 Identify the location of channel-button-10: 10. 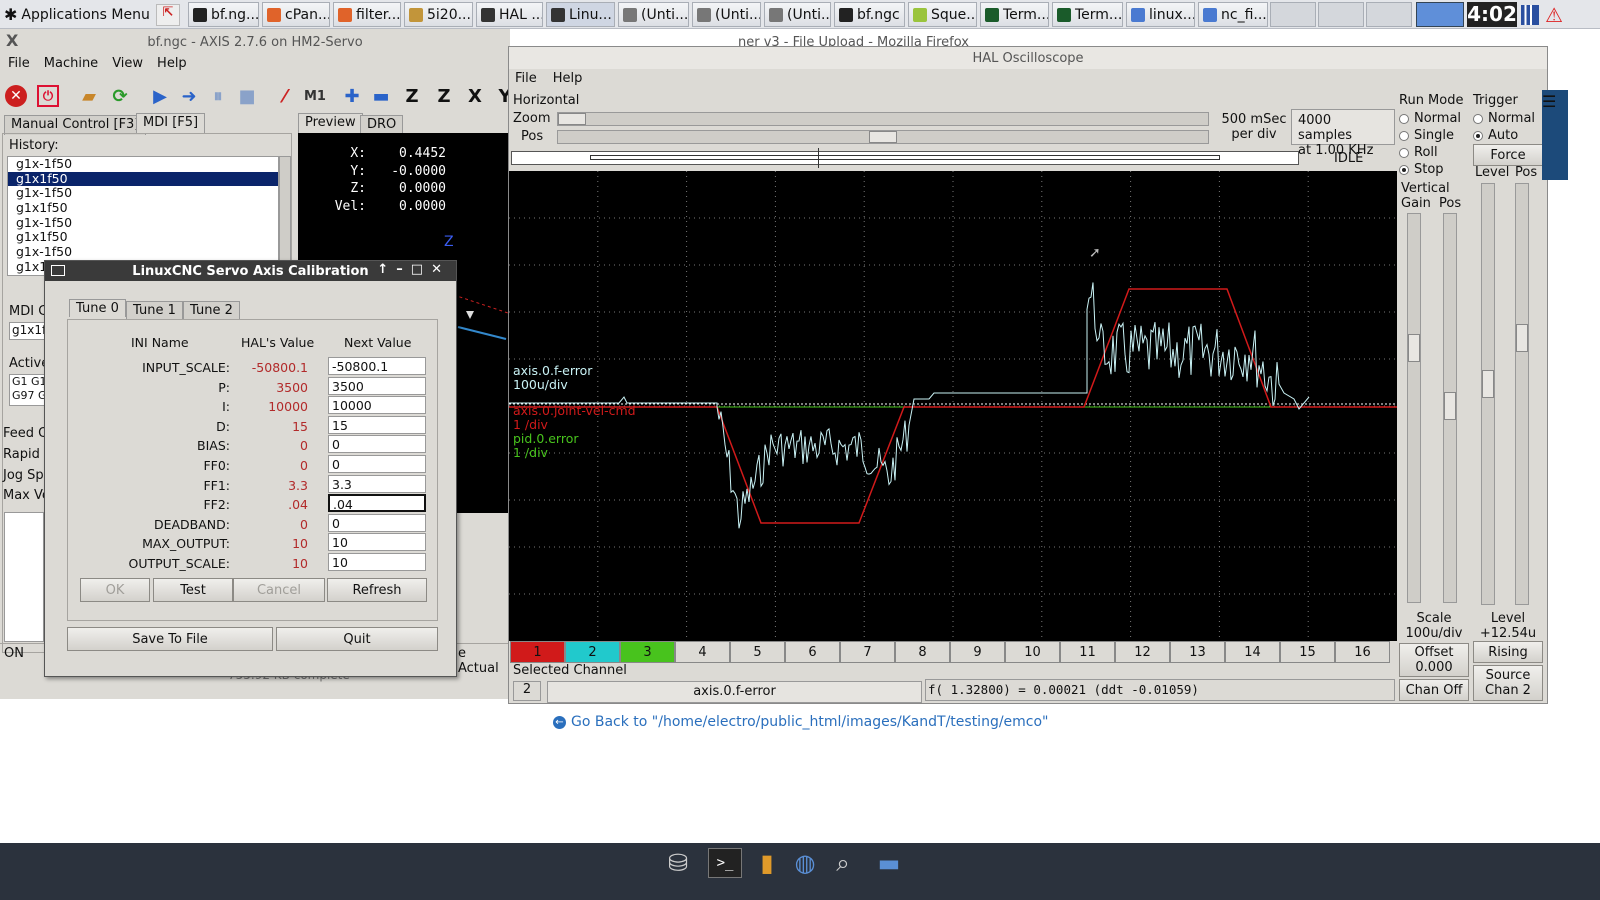
(1032, 652).